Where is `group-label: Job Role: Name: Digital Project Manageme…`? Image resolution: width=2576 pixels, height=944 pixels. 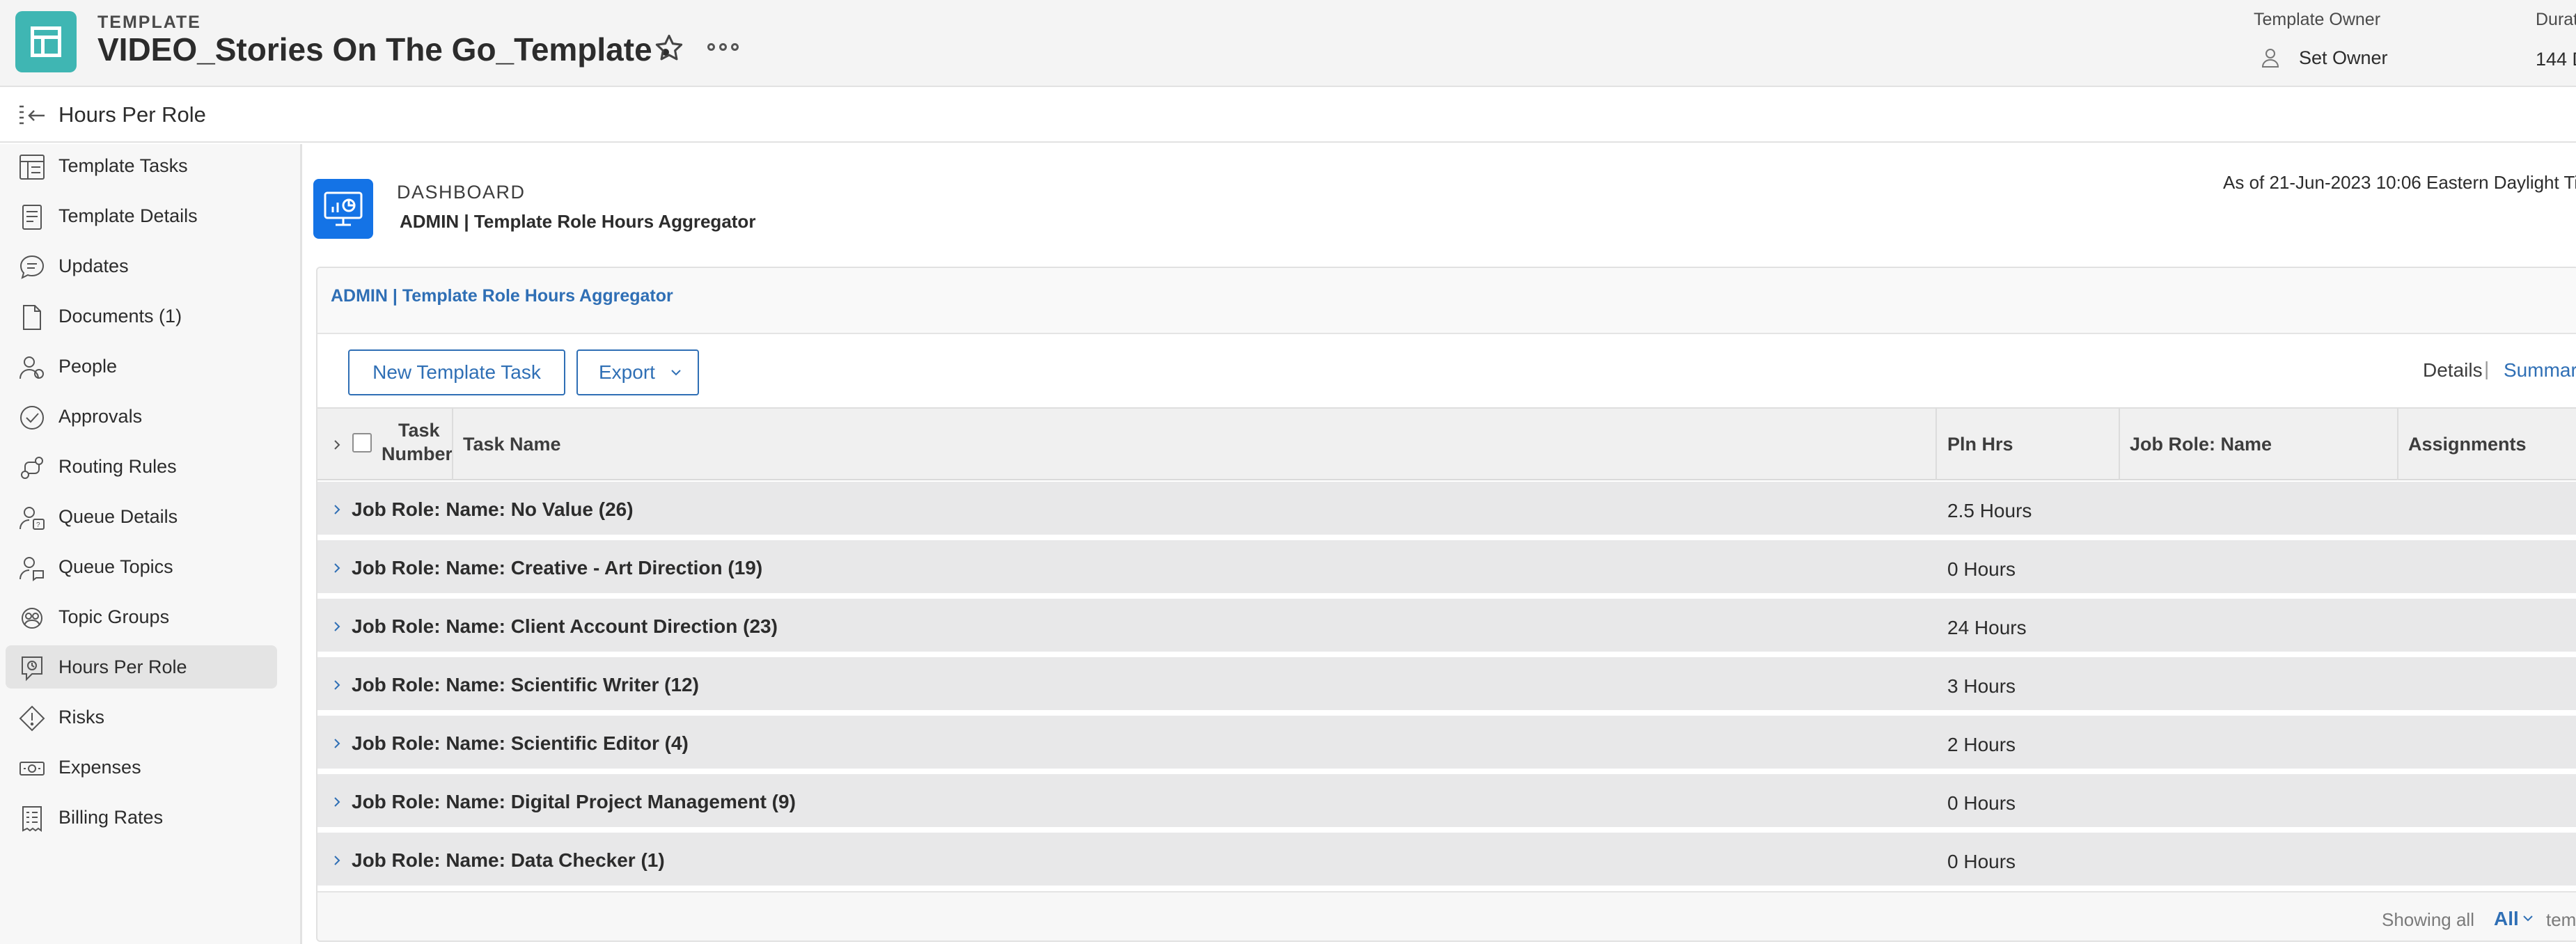 group-label: Job Role: Name: Digital Project Manageme… is located at coordinates (574, 801).